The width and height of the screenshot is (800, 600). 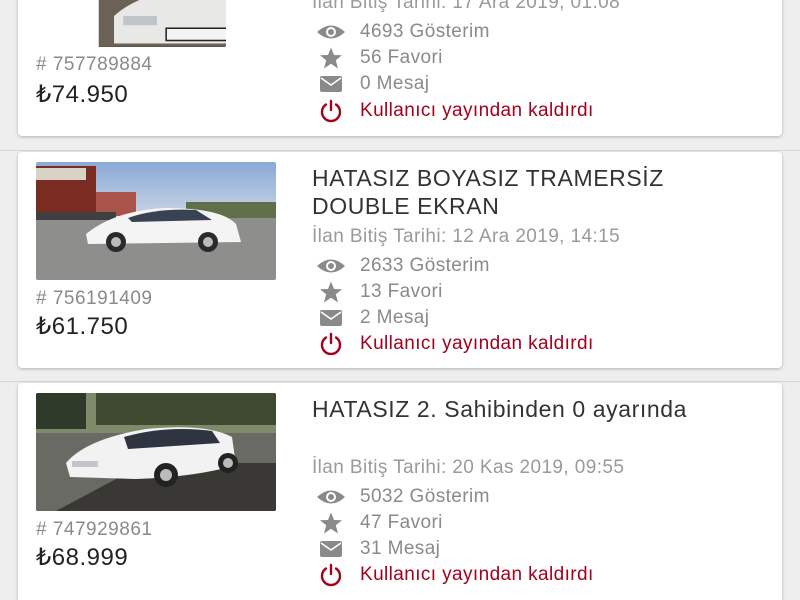 What do you see at coordinates (82, 94) in the screenshot?
I see `listing-price: ₺74.950` at bounding box center [82, 94].